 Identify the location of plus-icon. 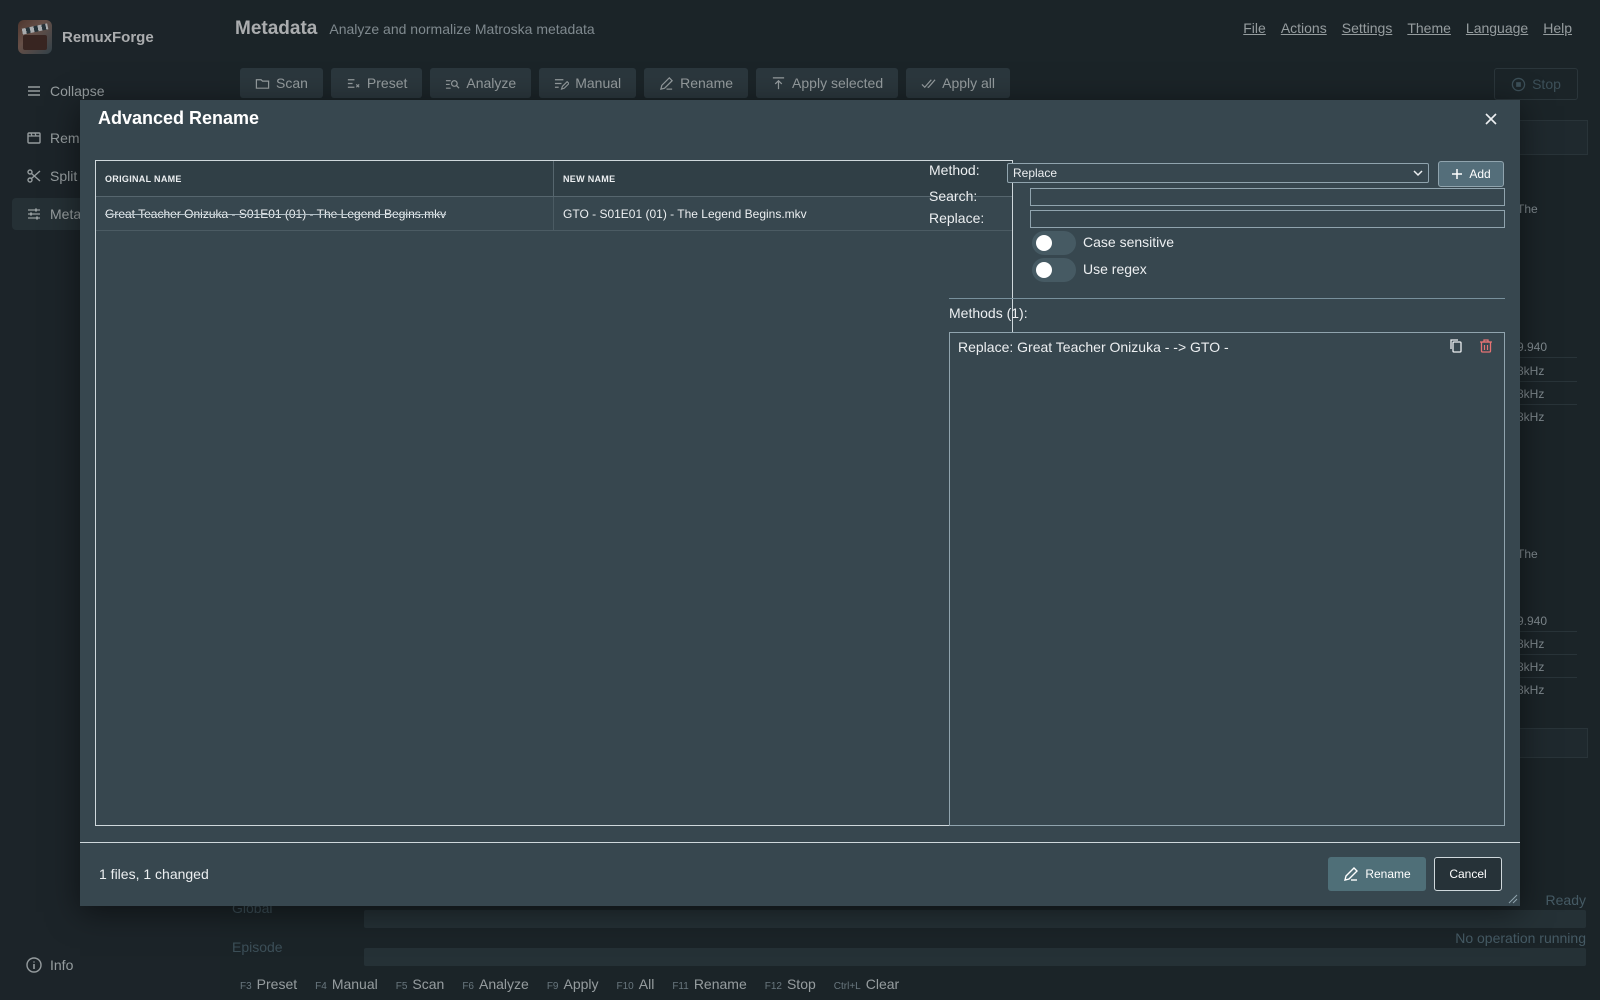
(1457, 174).